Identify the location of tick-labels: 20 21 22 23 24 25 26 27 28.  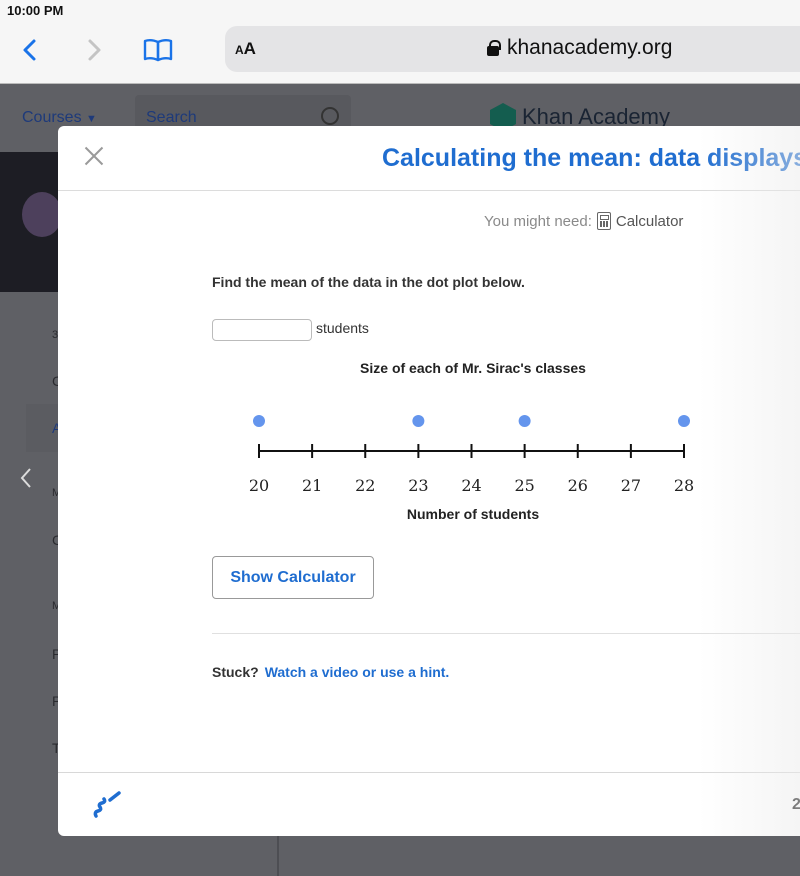
(471, 485).